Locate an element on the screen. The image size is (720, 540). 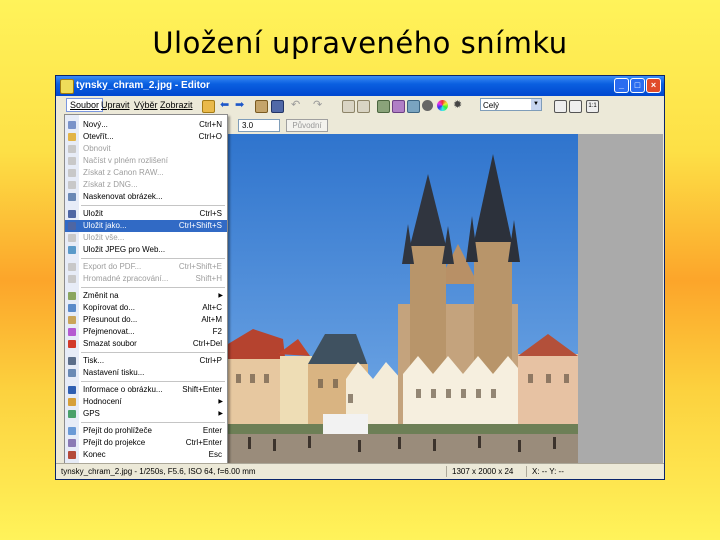
menu-item-copy-to: Kopírovat do... Alt+C is located at coordinates (146, 308).